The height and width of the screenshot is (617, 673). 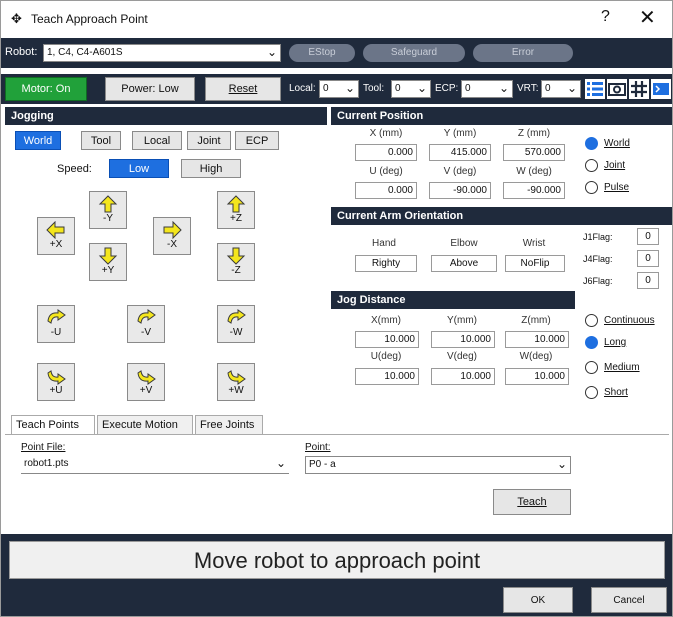 What do you see at coordinates (534, 243) in the screenshot?
I see `wrist-header: Wrist` at bounding box center [534, 243].